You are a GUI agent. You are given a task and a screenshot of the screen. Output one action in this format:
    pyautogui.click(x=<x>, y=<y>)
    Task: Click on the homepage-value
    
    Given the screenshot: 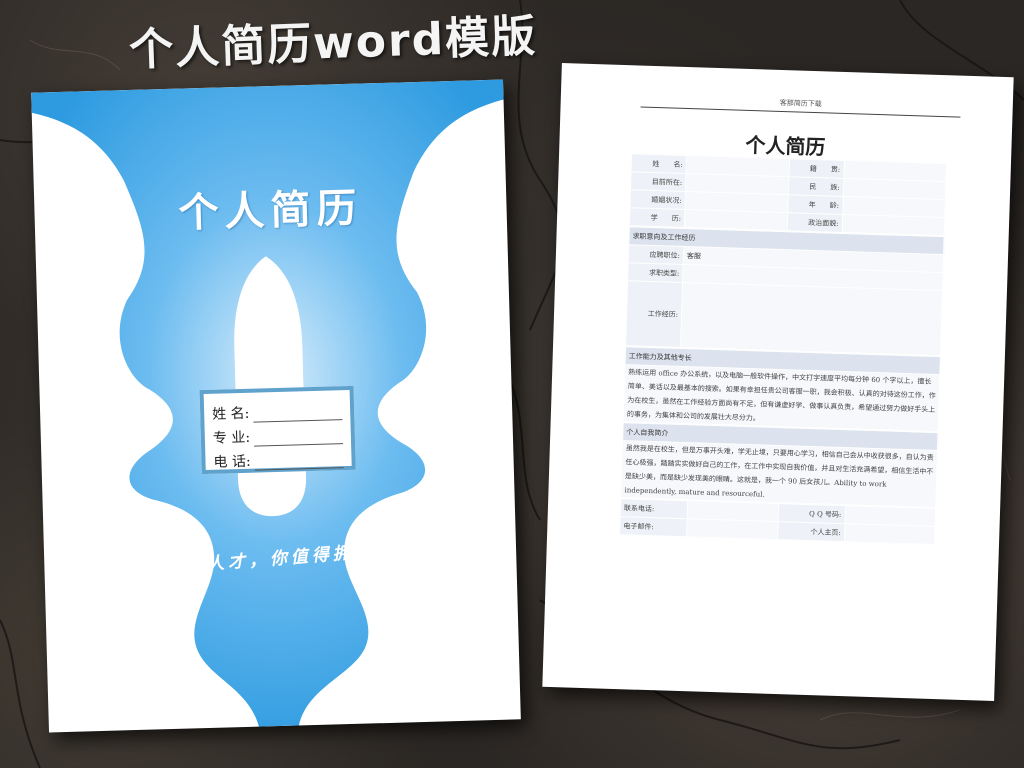 What is the action you would take?
    pyautogui.click(x=890, y=534)
    